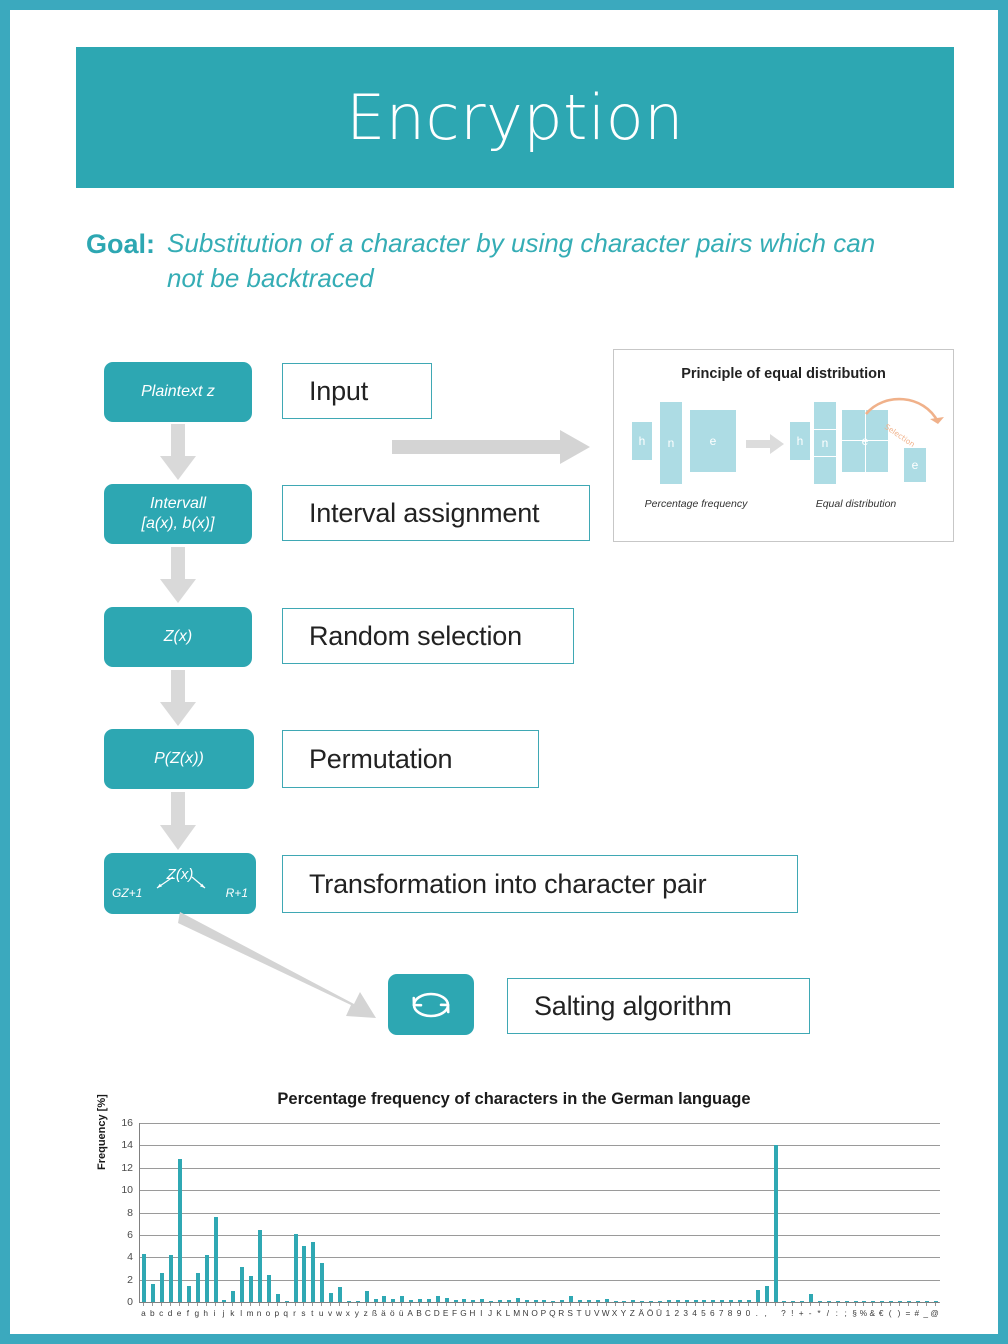 This screenshot has height=1344, width=1008. What do you see at coordinates (605, 1313) in the screenshot?
I see `chart-x-tick: W` at bounding box center [605, 1313].